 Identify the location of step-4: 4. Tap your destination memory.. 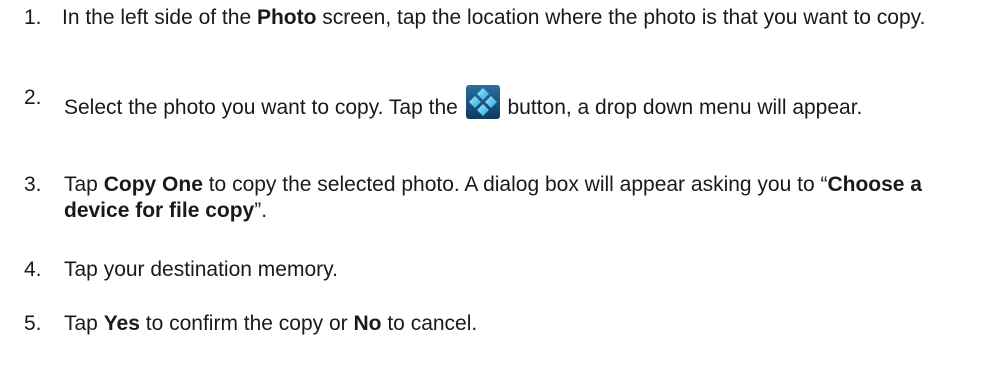
(499, 270).